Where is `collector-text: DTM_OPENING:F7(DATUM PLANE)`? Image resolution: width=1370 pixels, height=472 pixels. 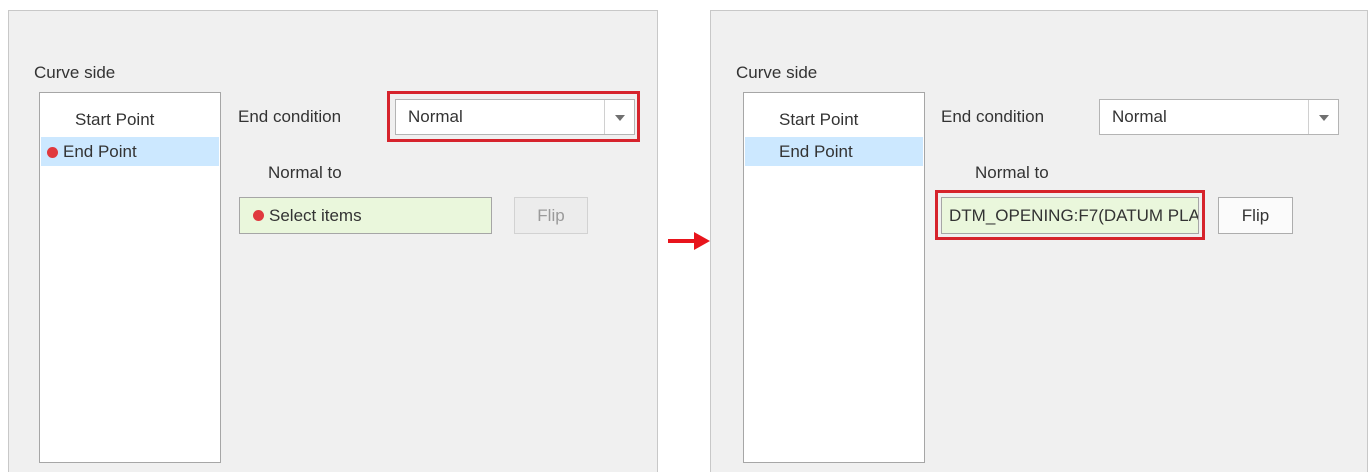 collector-text: DTM_OPENING:F7(DATUM PLANE) is located at coordinates (1074, 215).